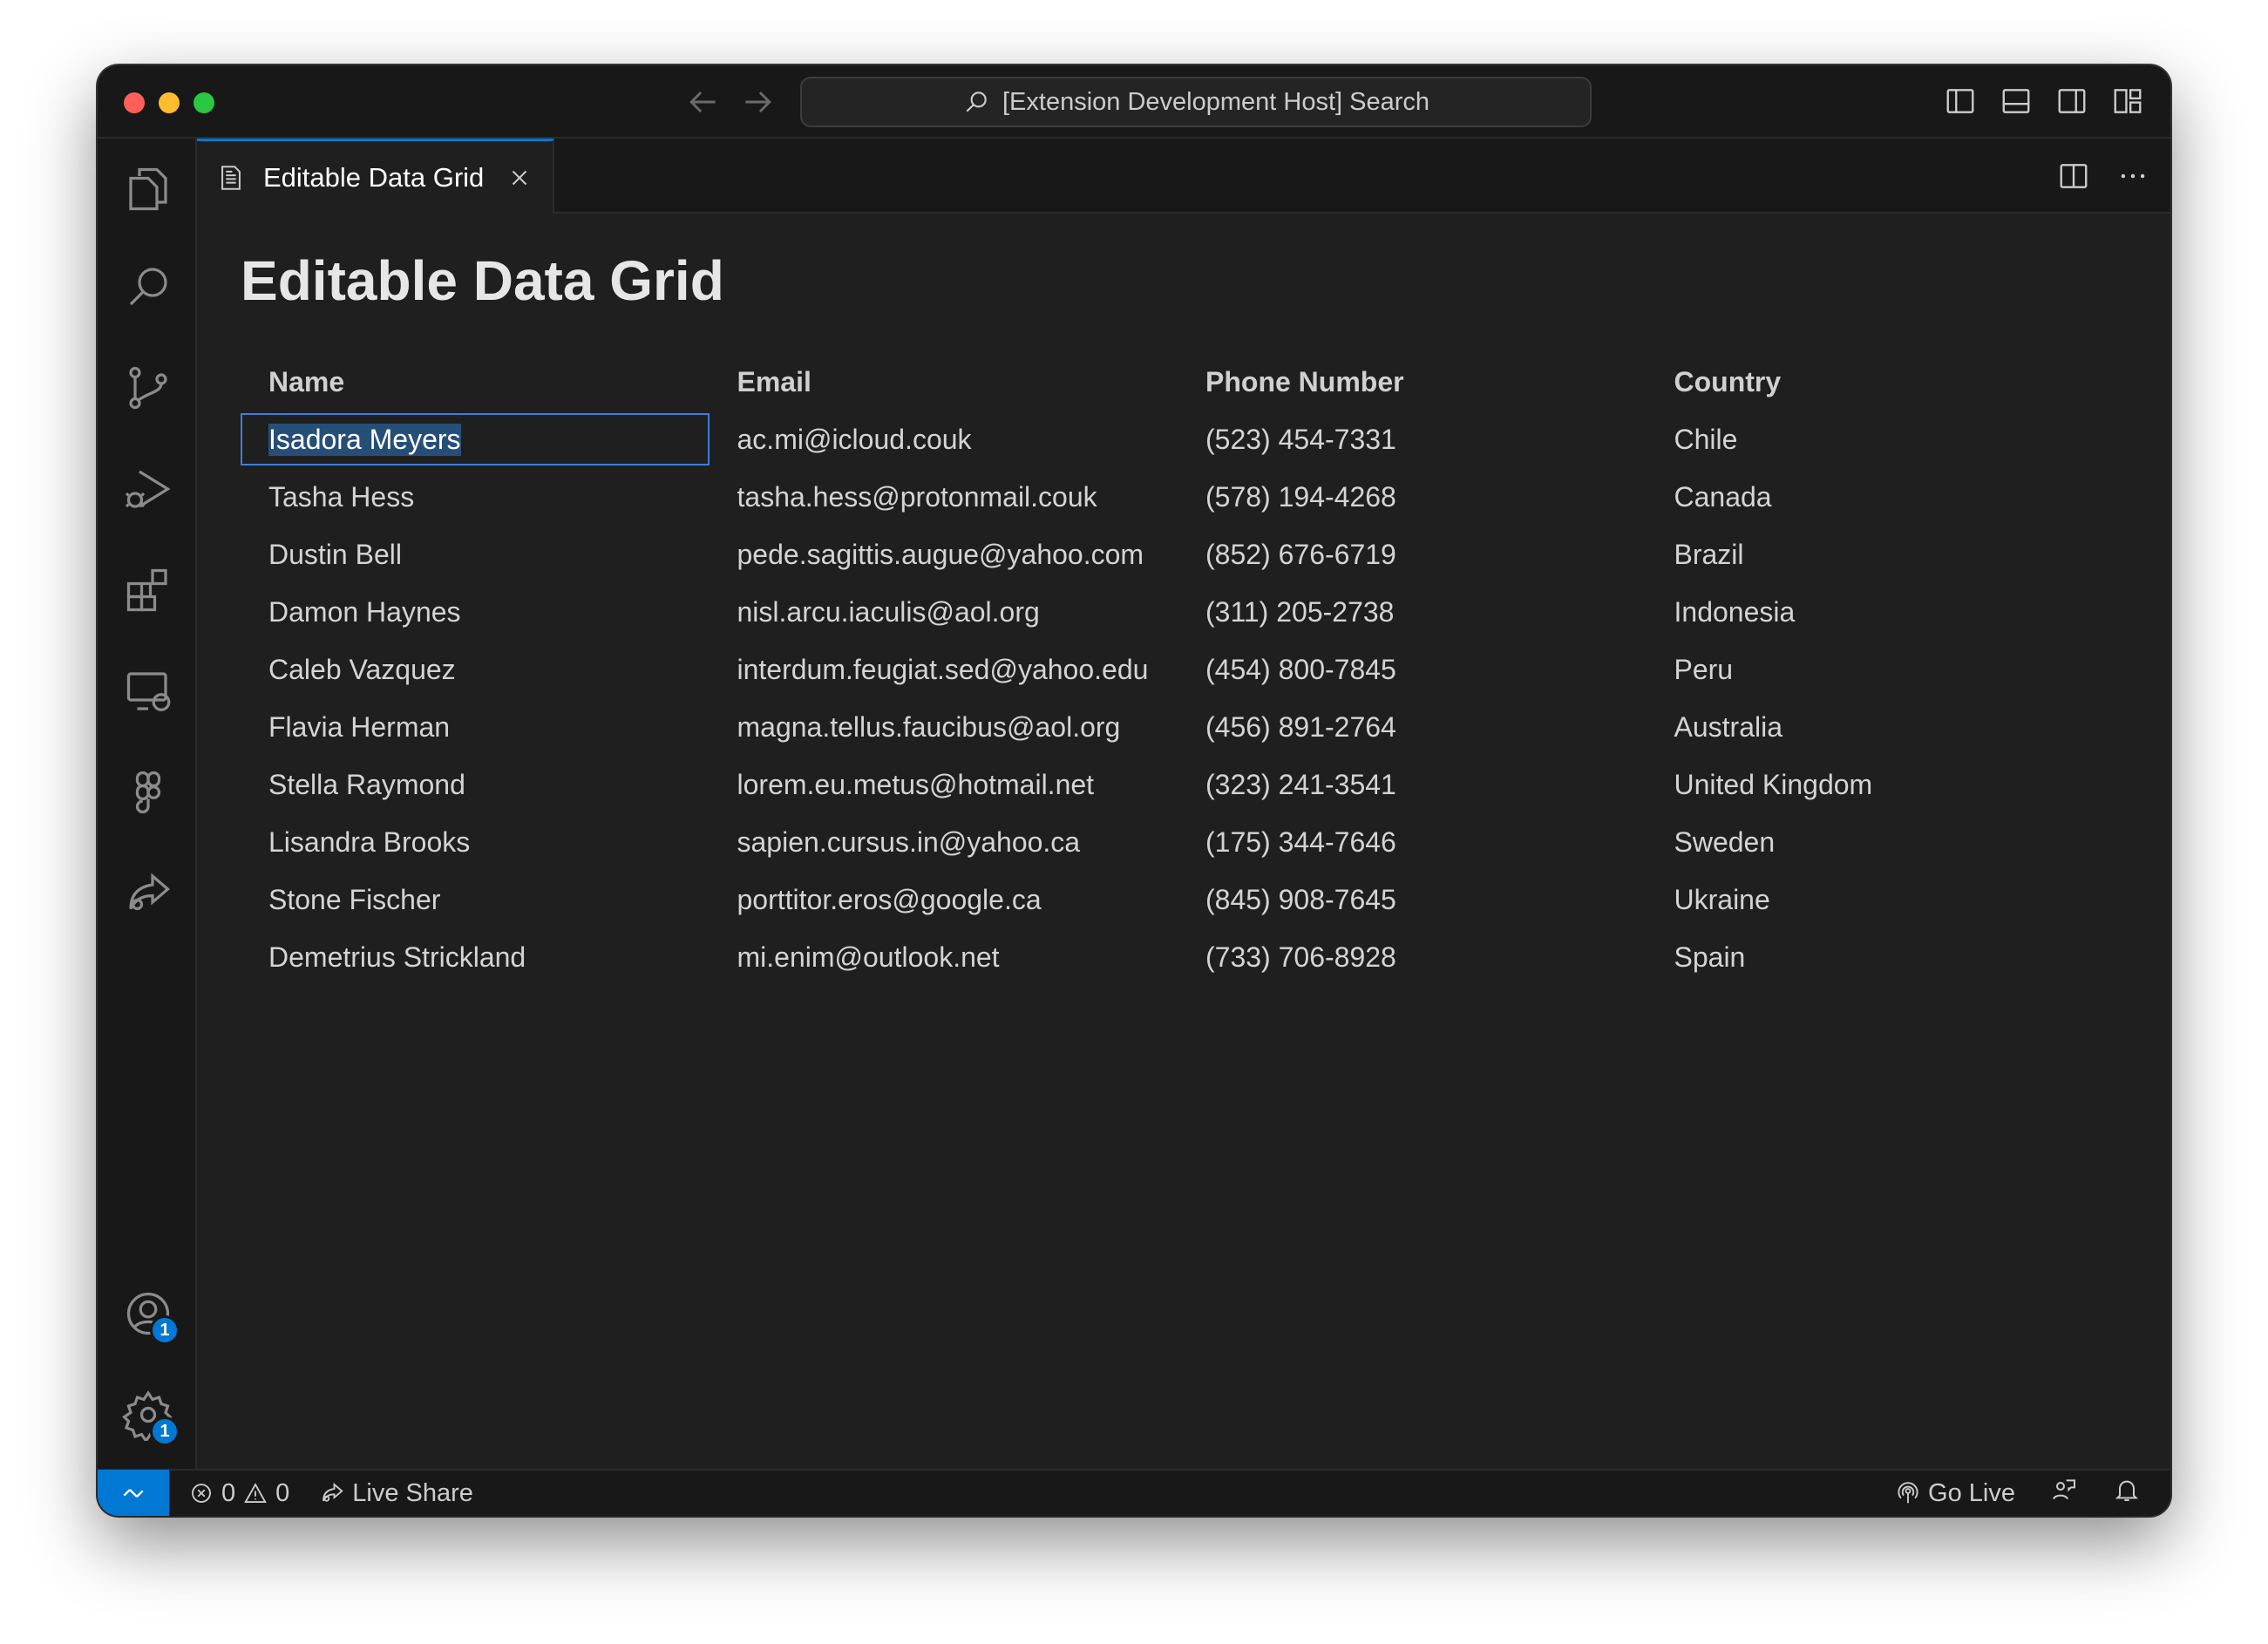 The width and height of the screenshot is (2268, 1644). Describe the element at coordinates (1728, 381) in the screenshot. I see `column-header-country: Country` at that location.